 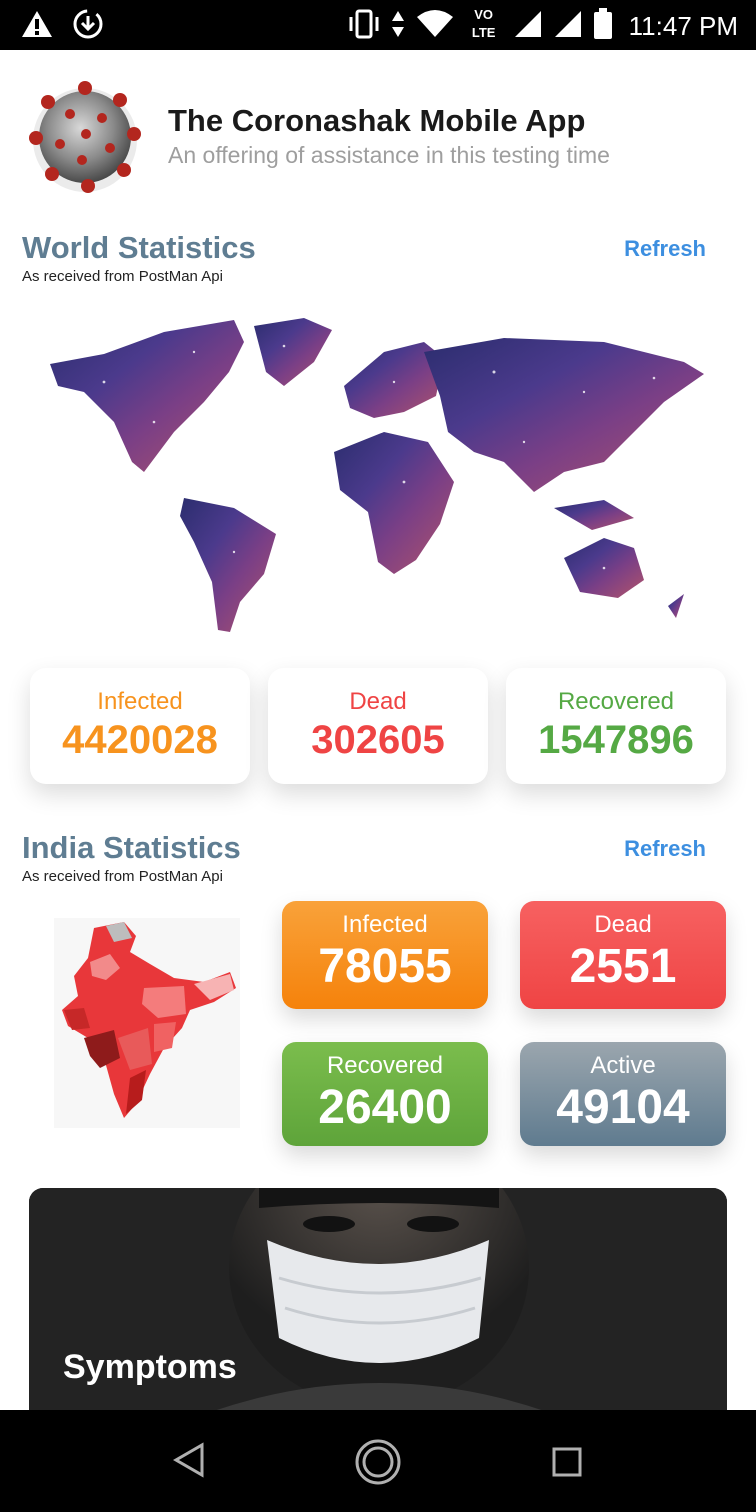 I want to click on india-active-label: Active, so click(x=623, y=1065).